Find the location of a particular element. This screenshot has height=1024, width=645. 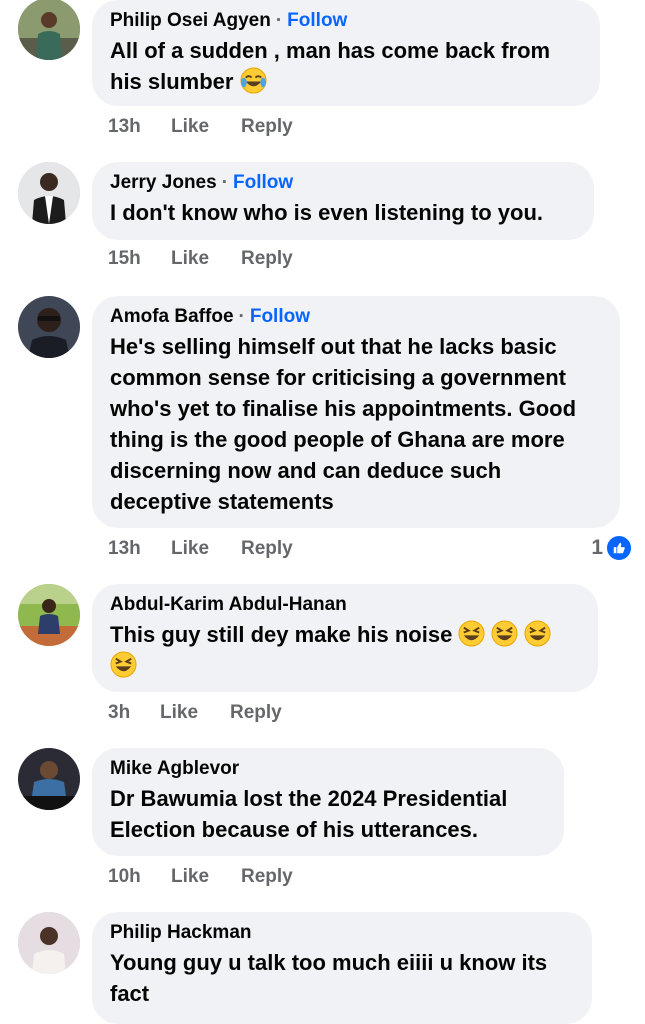

comment-text: This guy still dey make his noise is located at coordinates (345, 650).